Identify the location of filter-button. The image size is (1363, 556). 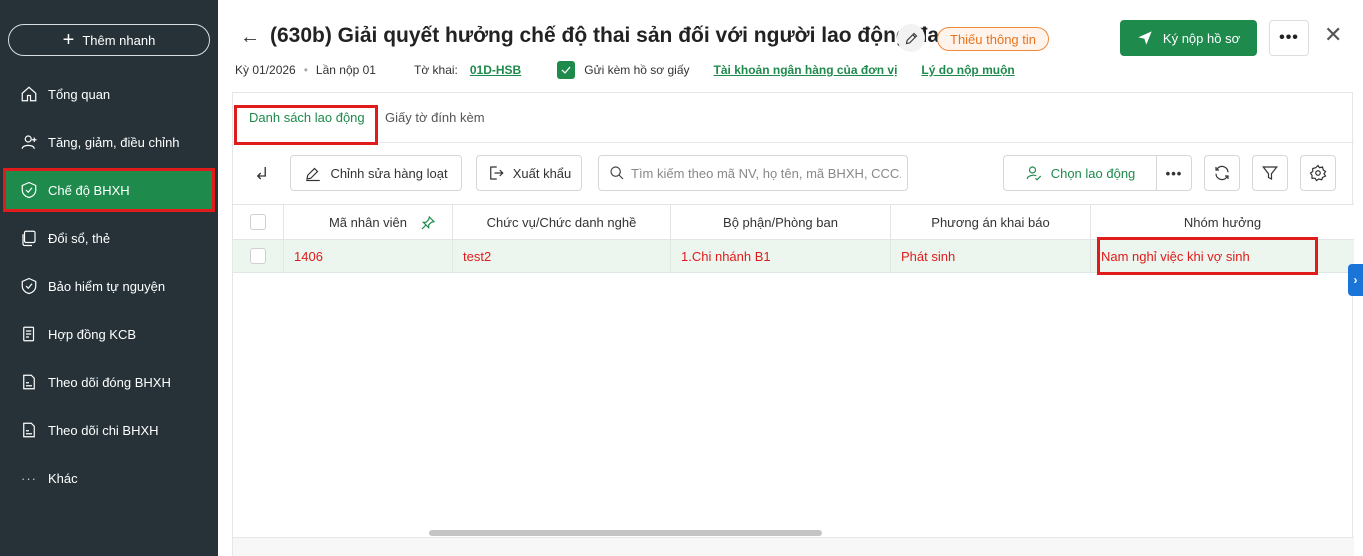
(1270, 173).